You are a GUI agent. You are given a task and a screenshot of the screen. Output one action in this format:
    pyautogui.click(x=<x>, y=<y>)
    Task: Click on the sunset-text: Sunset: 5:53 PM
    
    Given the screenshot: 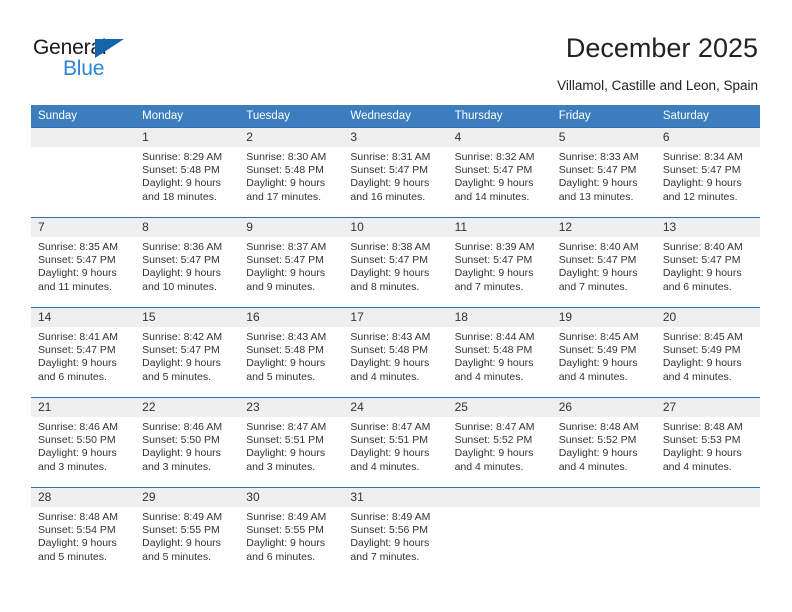 What is the action you would take?
    pyautogui.click(x=701, y=440)
    